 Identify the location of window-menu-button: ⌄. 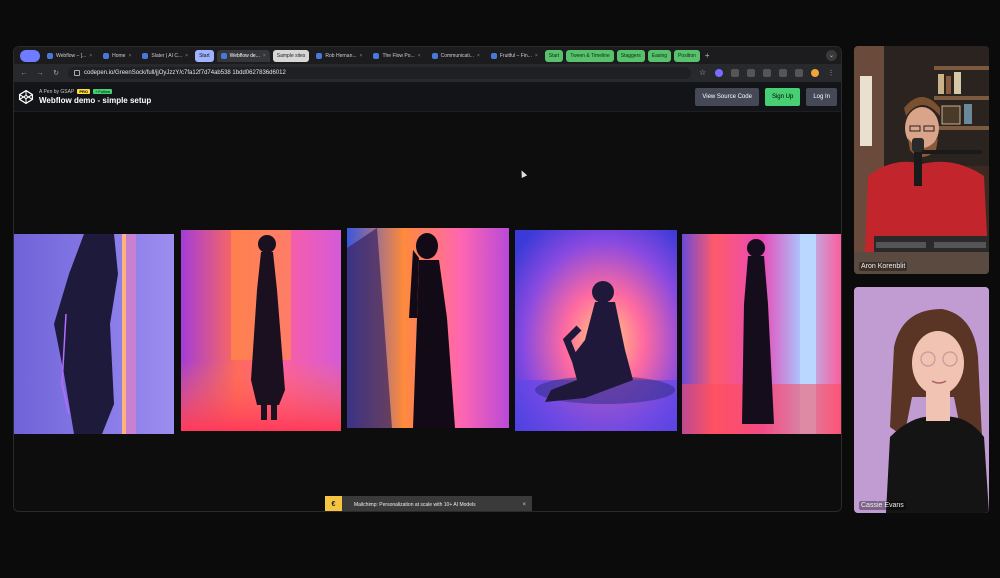
(831, 55).